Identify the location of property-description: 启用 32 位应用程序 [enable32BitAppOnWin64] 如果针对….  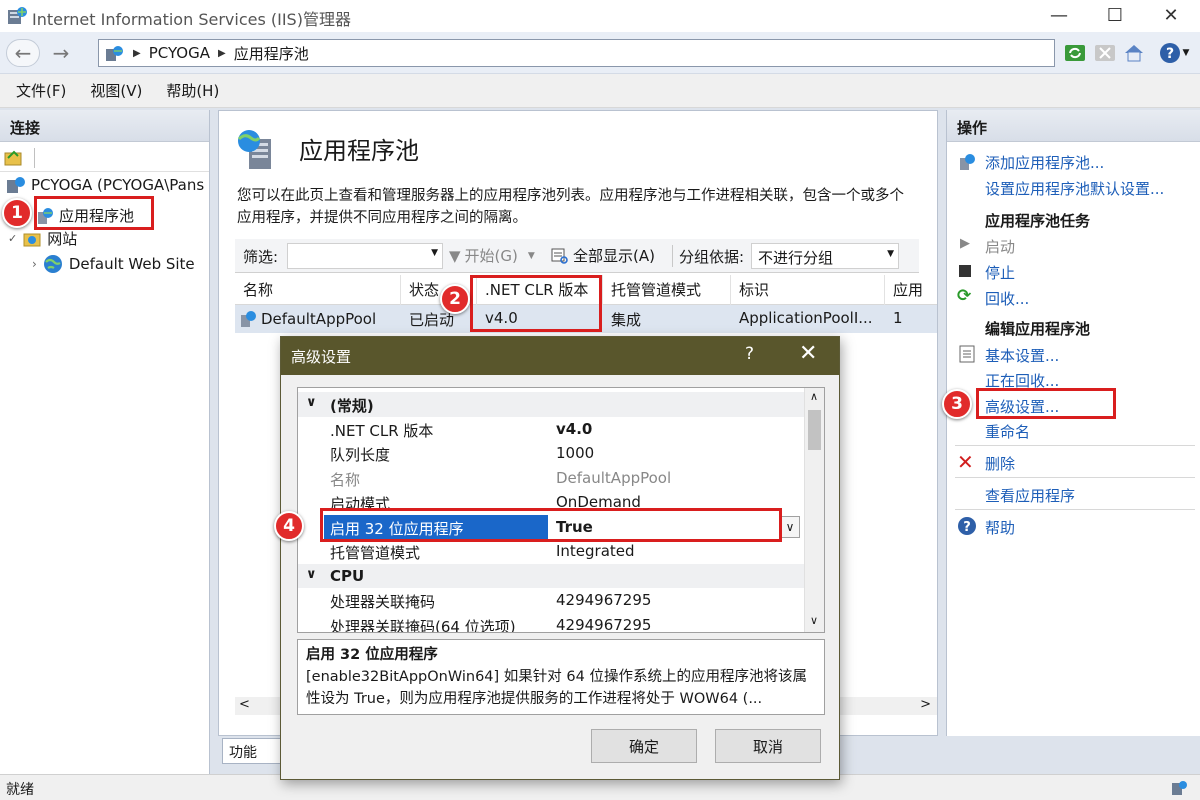
(561, 677).